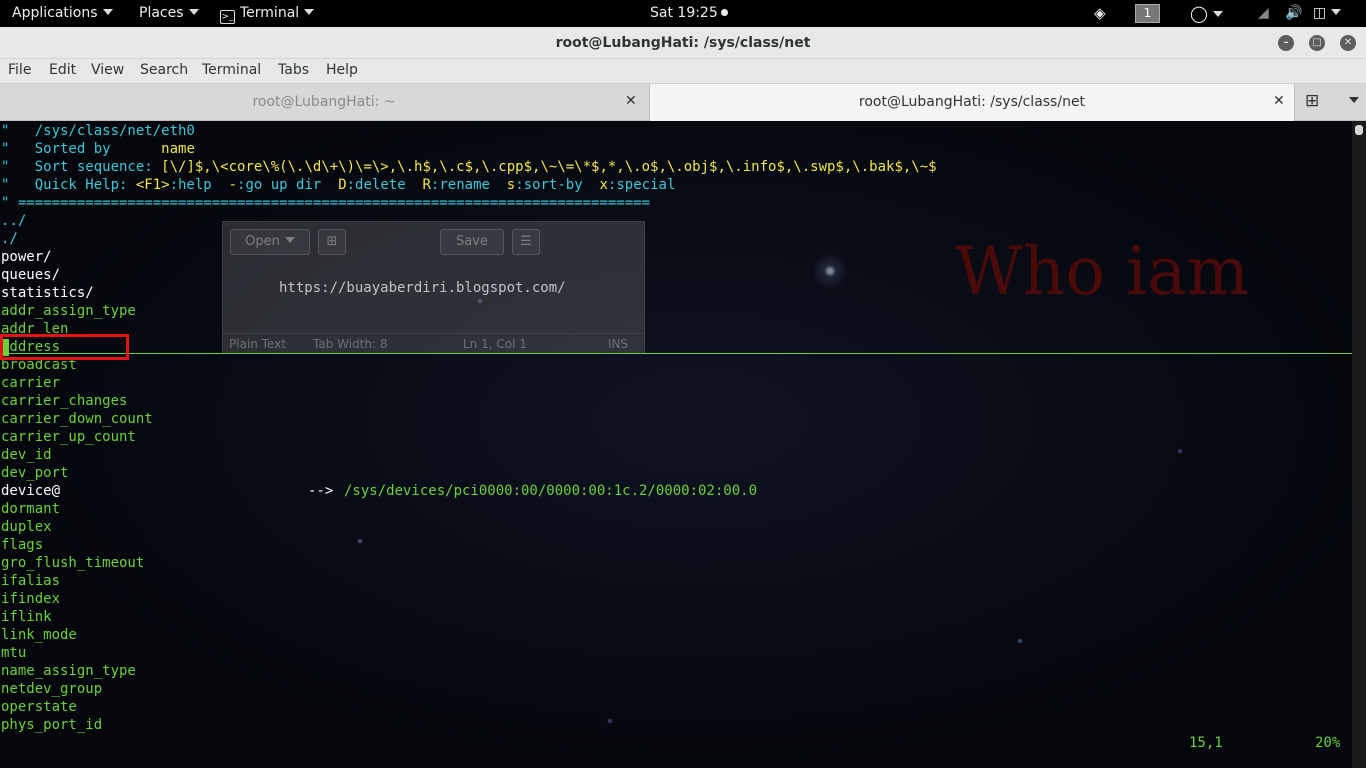 Image resolution: width=1366 pixels, height=768 pixels. I want to click on menu-terminal: Terminal, so click(231, 70).